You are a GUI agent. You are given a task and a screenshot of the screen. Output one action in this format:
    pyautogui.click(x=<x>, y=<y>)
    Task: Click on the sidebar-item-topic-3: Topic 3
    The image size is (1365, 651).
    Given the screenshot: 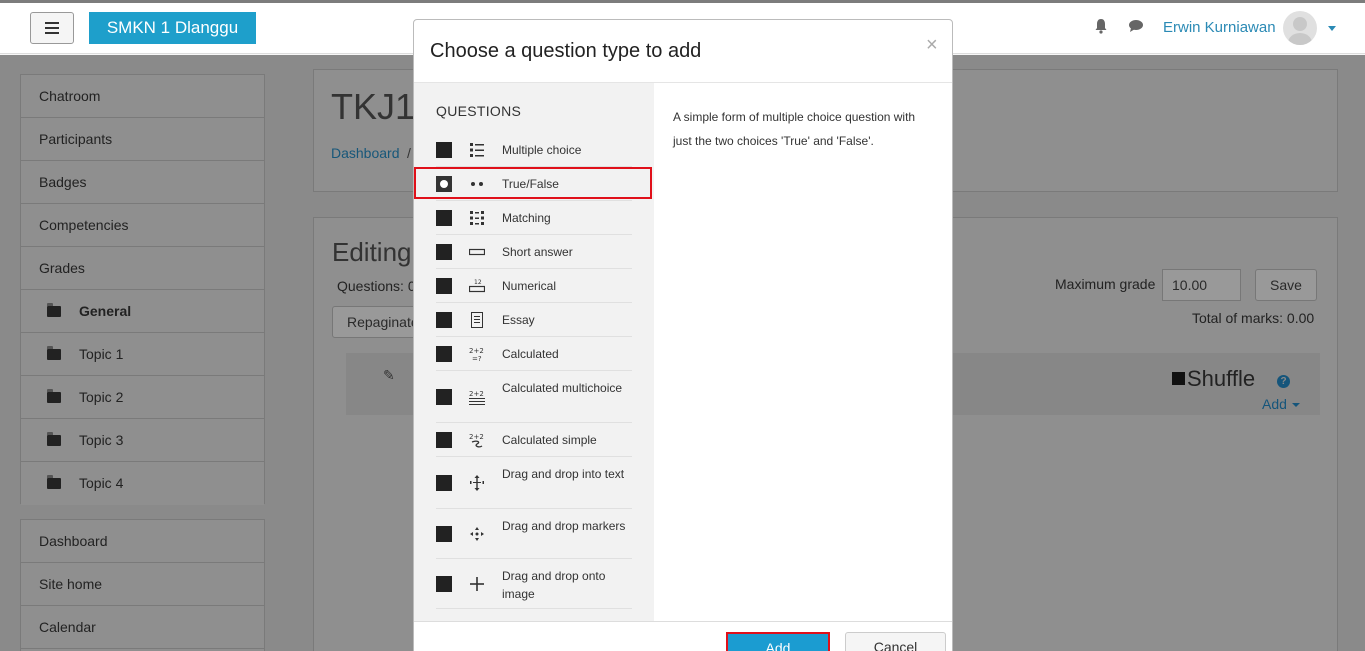 What is the action you would take?
    pyautogui.click(x=142, y=440)
    